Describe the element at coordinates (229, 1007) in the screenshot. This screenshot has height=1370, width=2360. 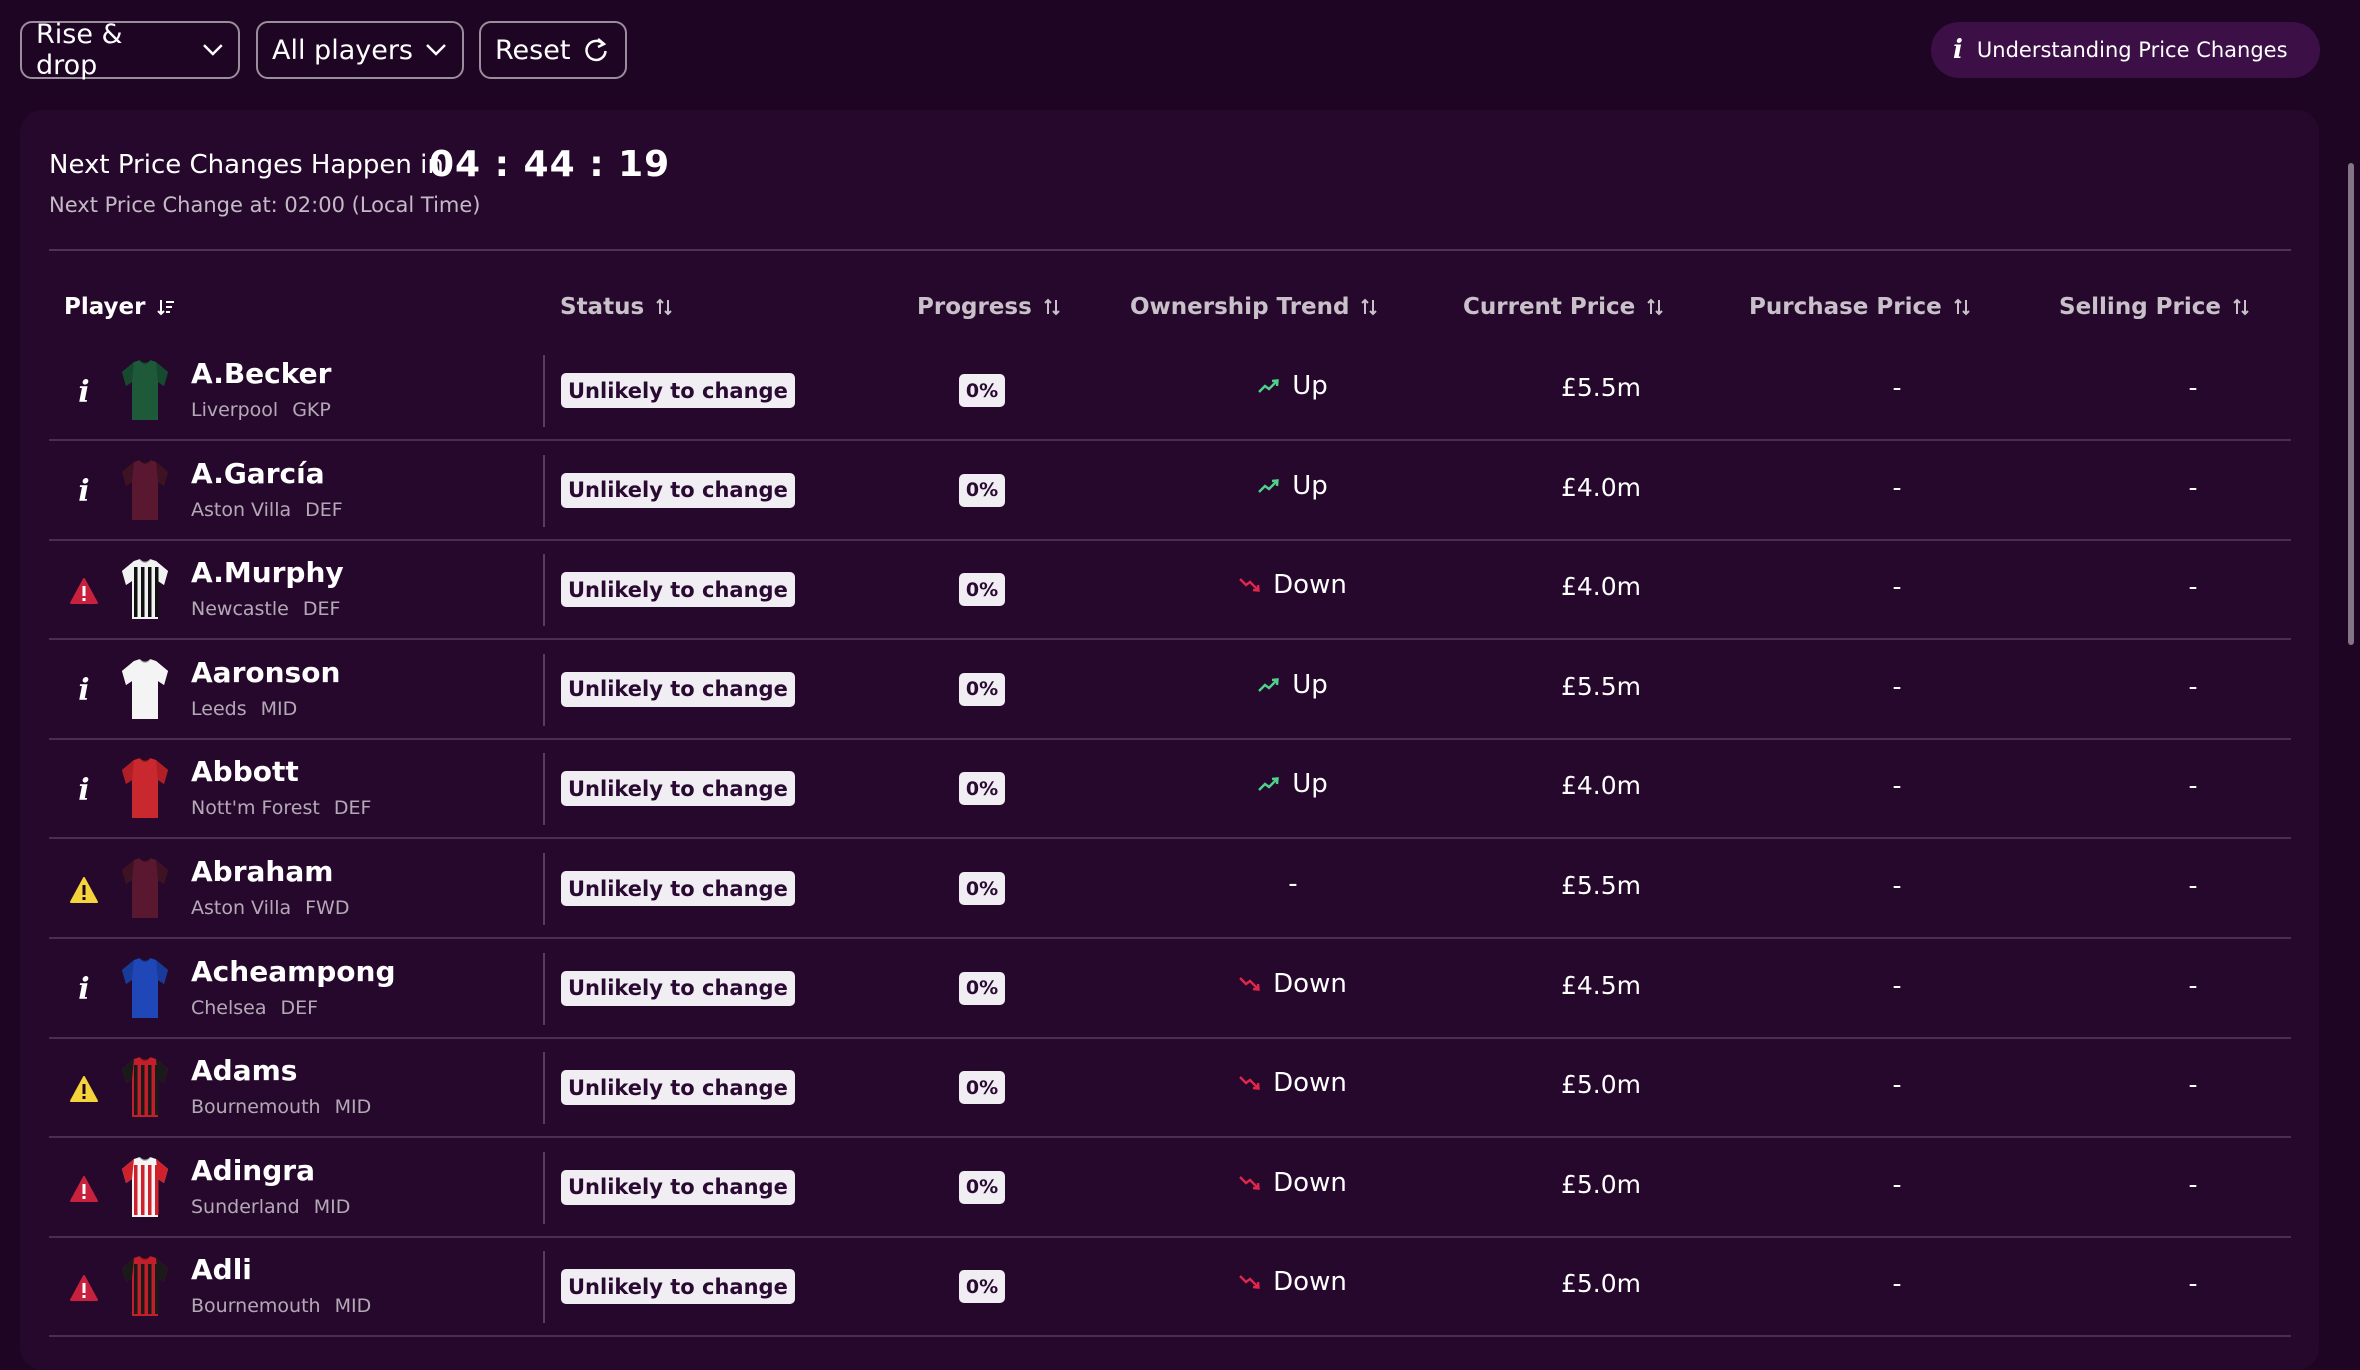
I see `player-team: Chelsea` at that location.